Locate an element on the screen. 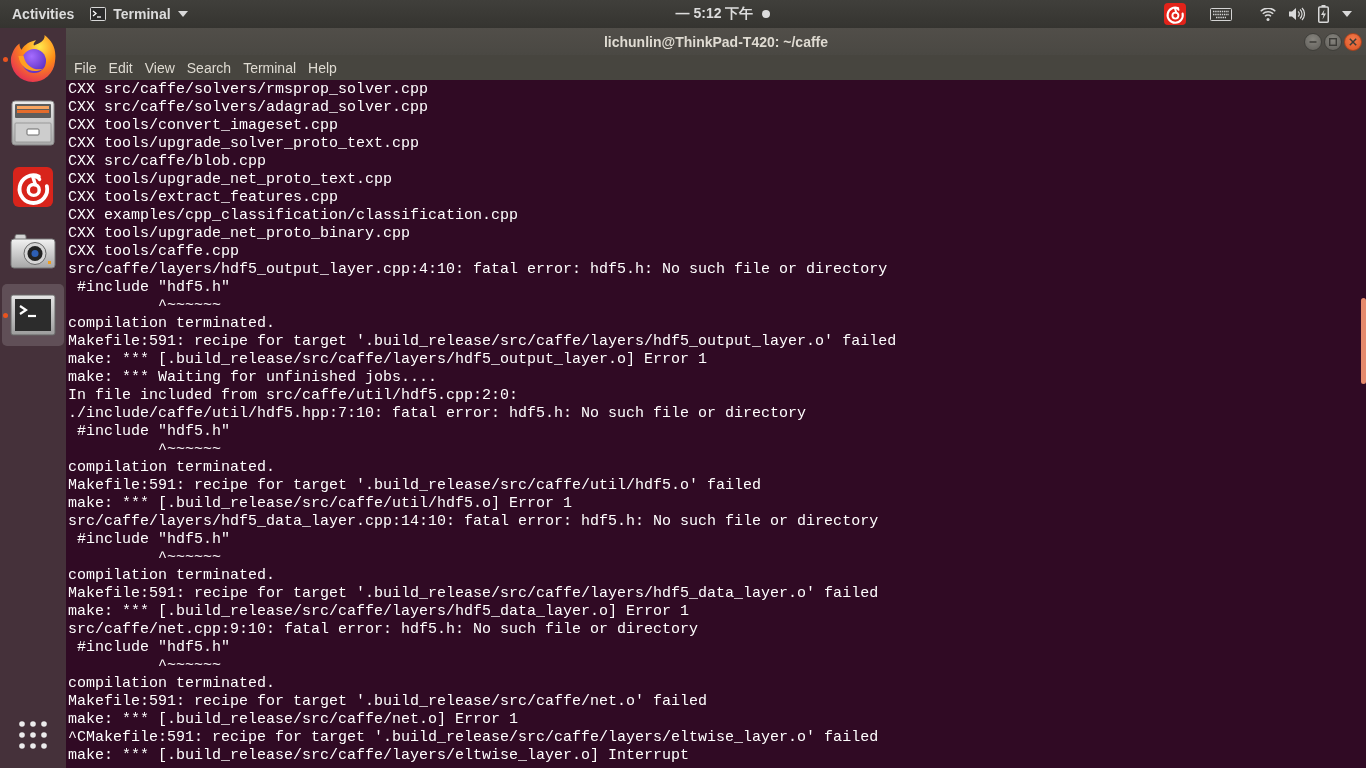 Image resolution: width=1366 pixels, height=768 pixels. maximize-icon is located at coordinates (1333, 41).